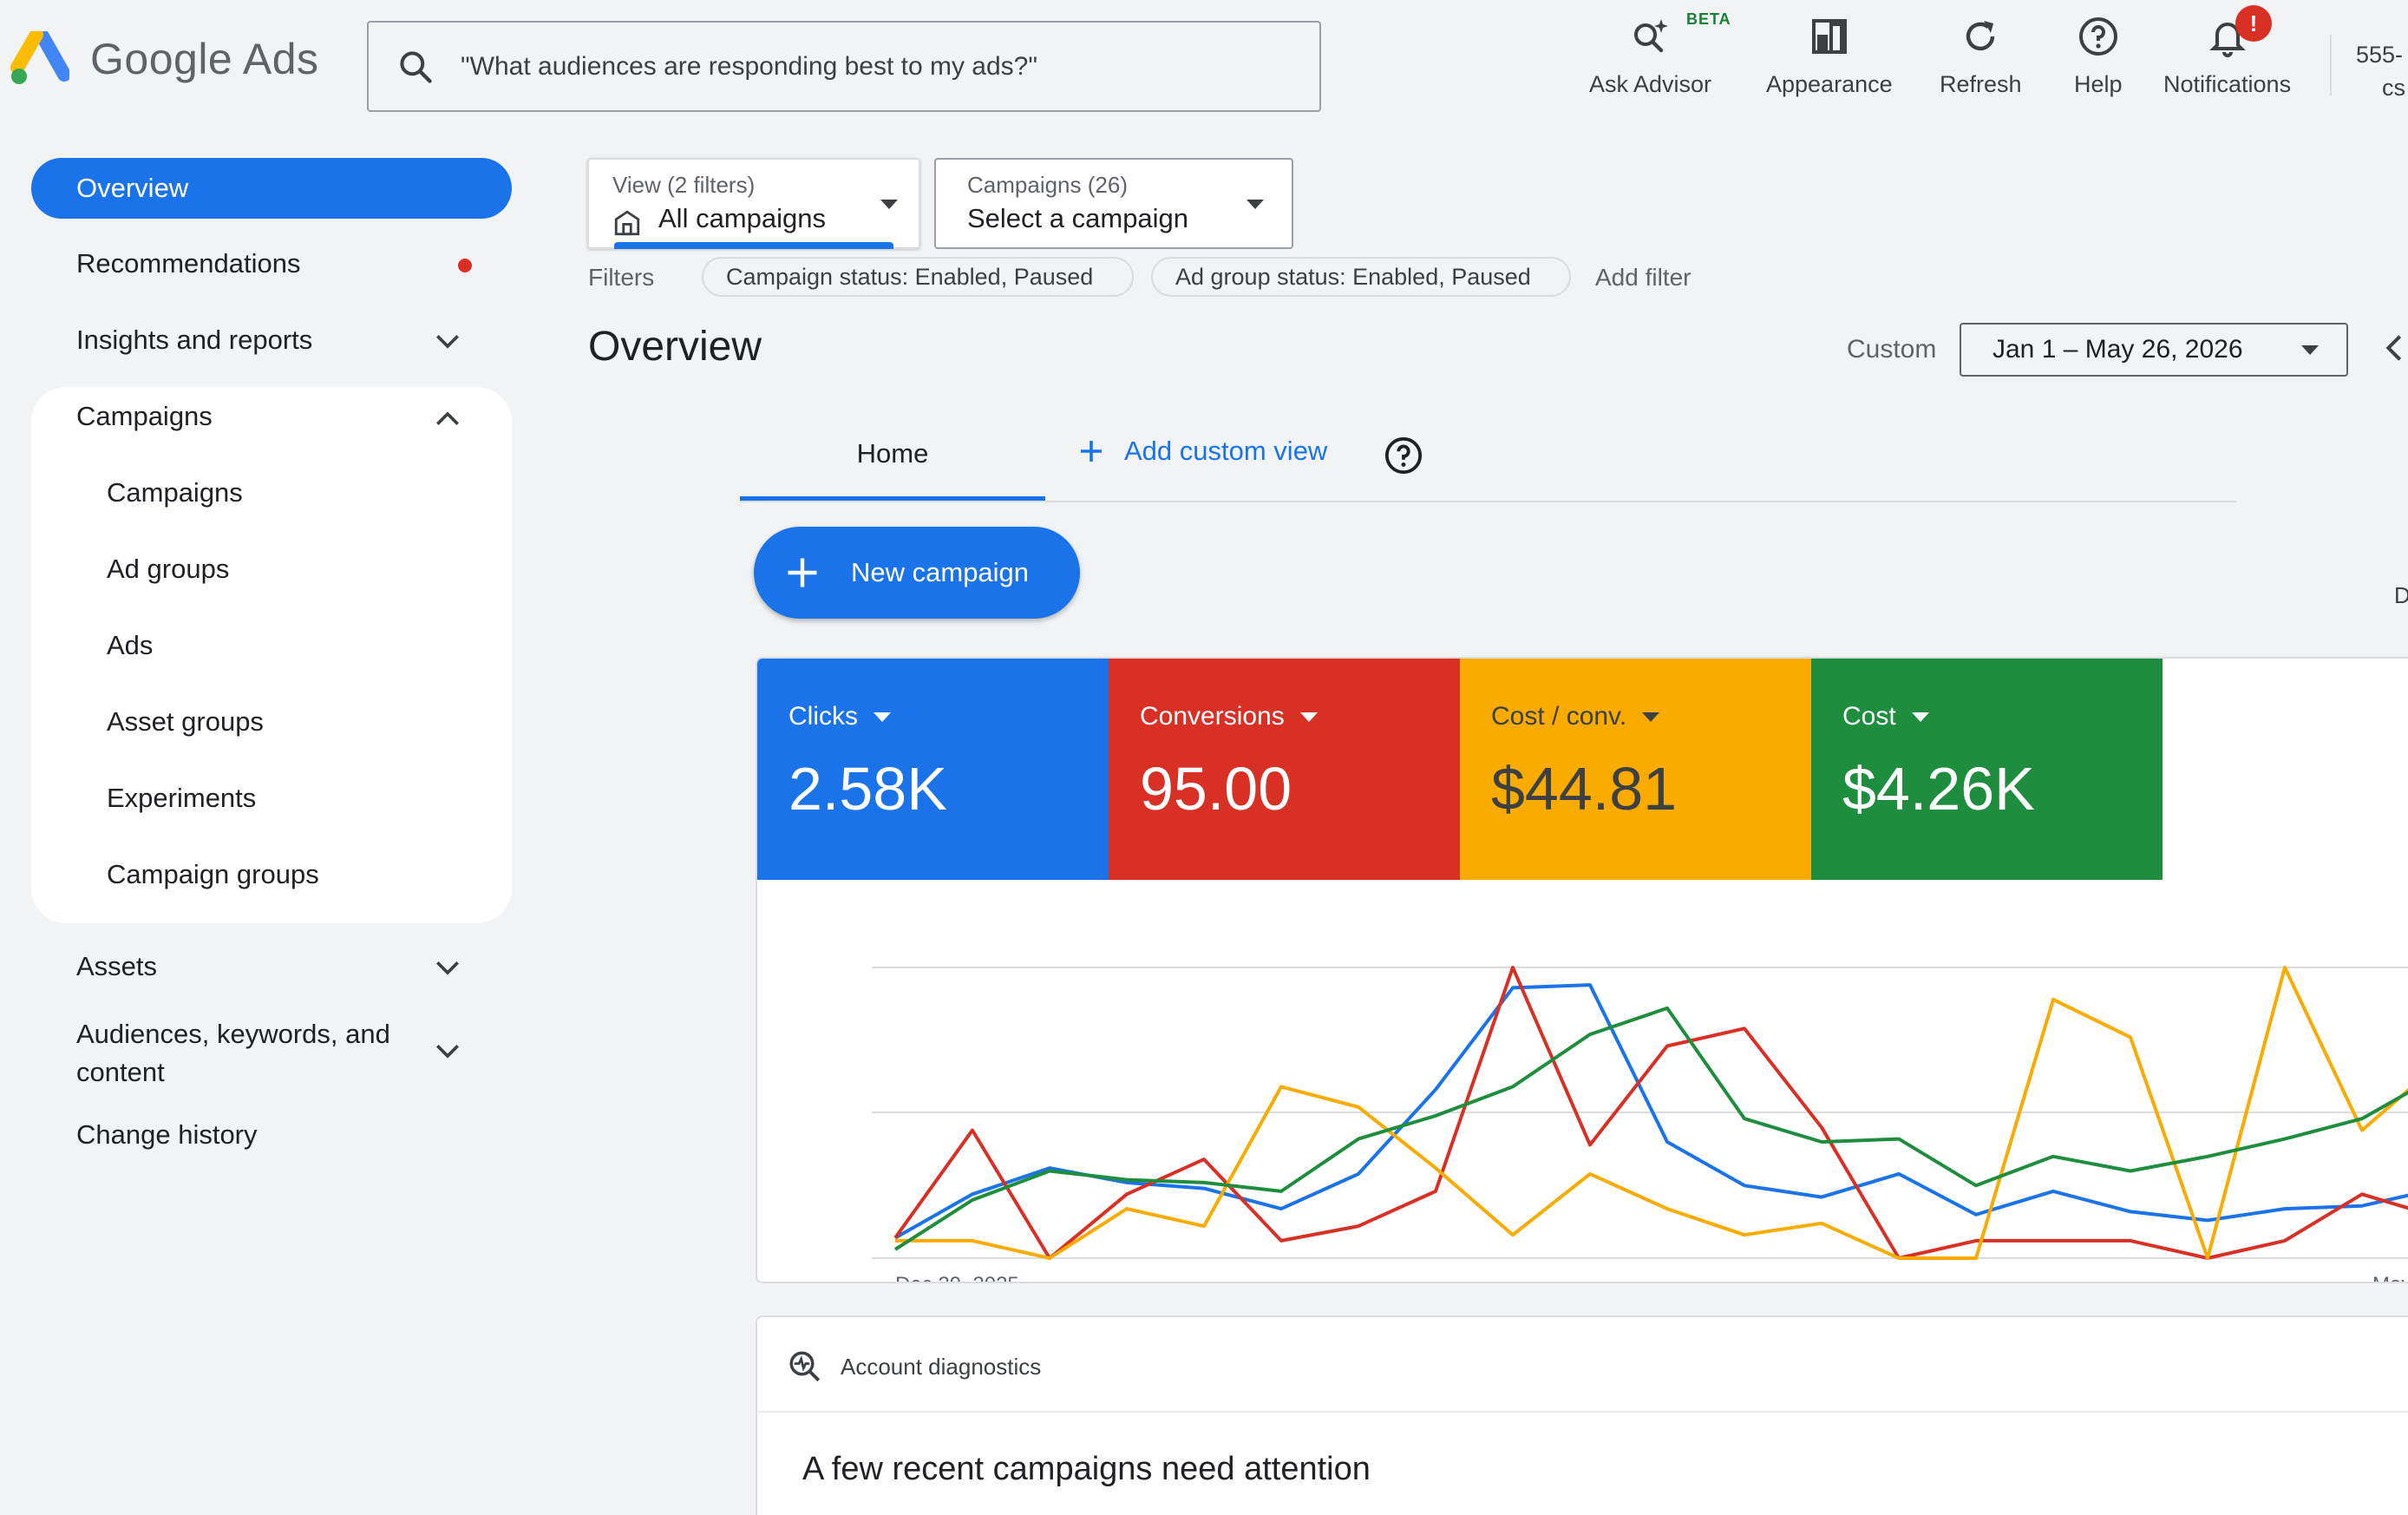 Image resolution: width=2408 pixels, height=1515 pixels. I want to click on filter-chip-campaign-status: Campaign status: Enabled, Paused, so click(918, 277).